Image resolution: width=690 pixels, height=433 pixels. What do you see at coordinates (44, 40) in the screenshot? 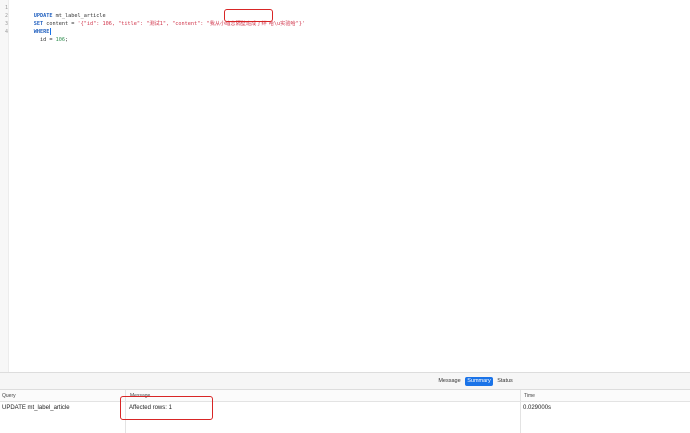
I see `sql-text: id =` at bounding box center [44, 40].